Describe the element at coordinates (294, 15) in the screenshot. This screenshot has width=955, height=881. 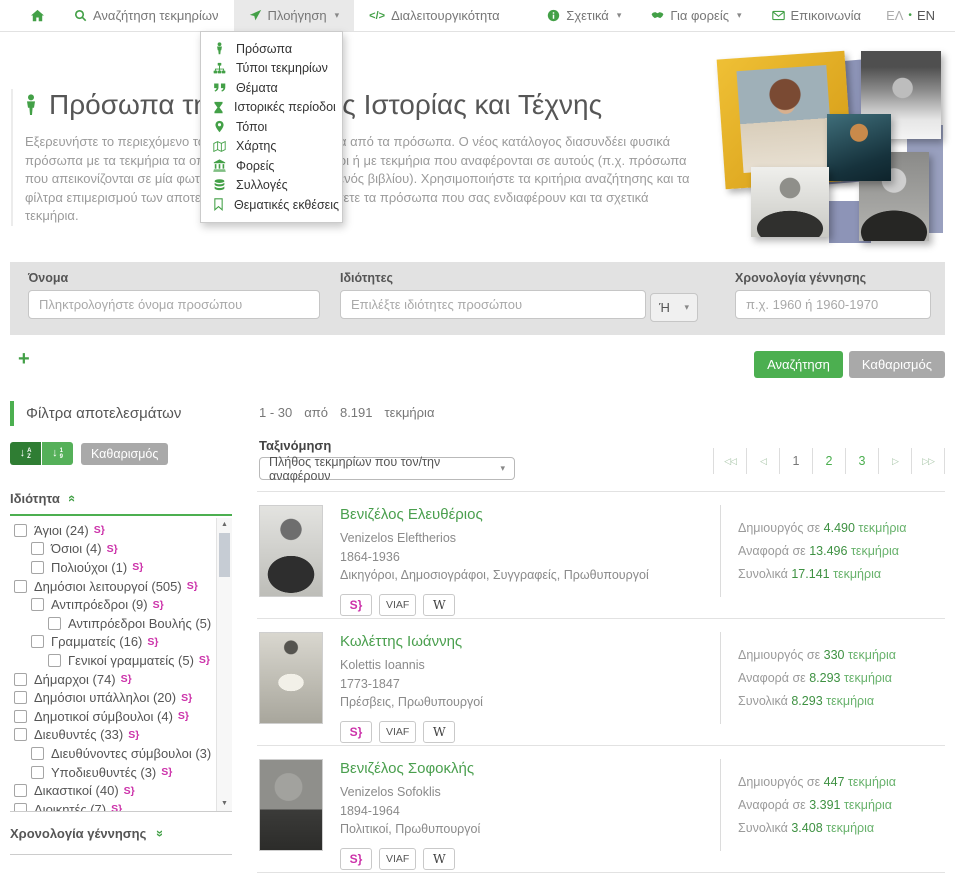
I see `nav-item-navigation: Πλοήγηση ▾` at that location.